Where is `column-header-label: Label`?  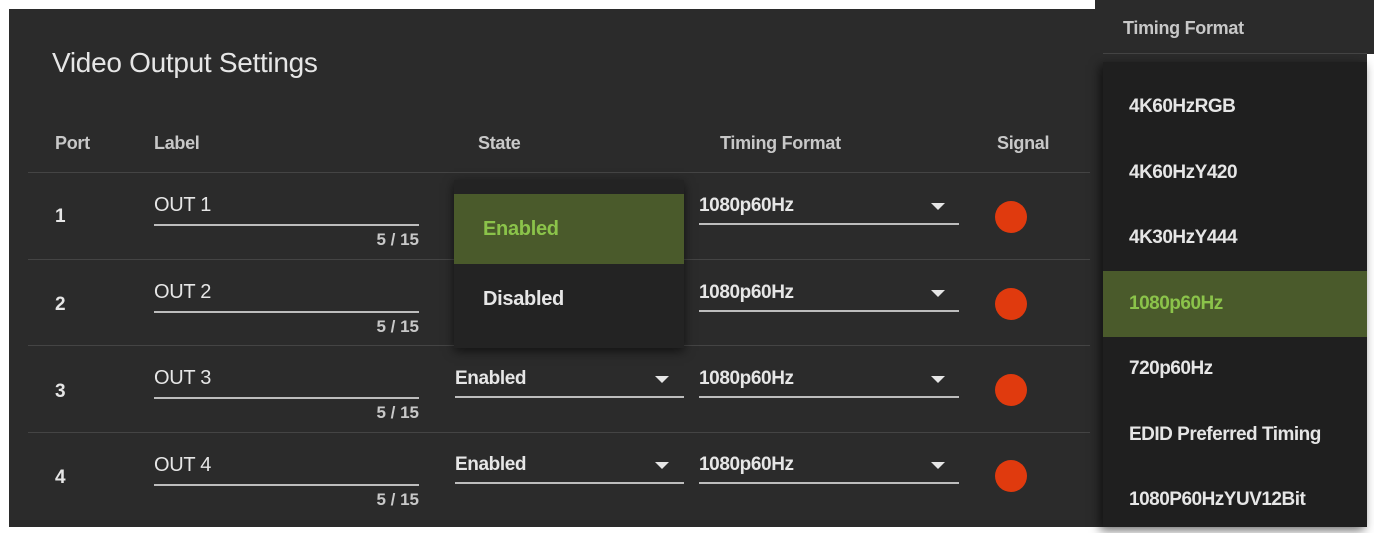
column-header-label: Label is located at coordinates (177, 143).